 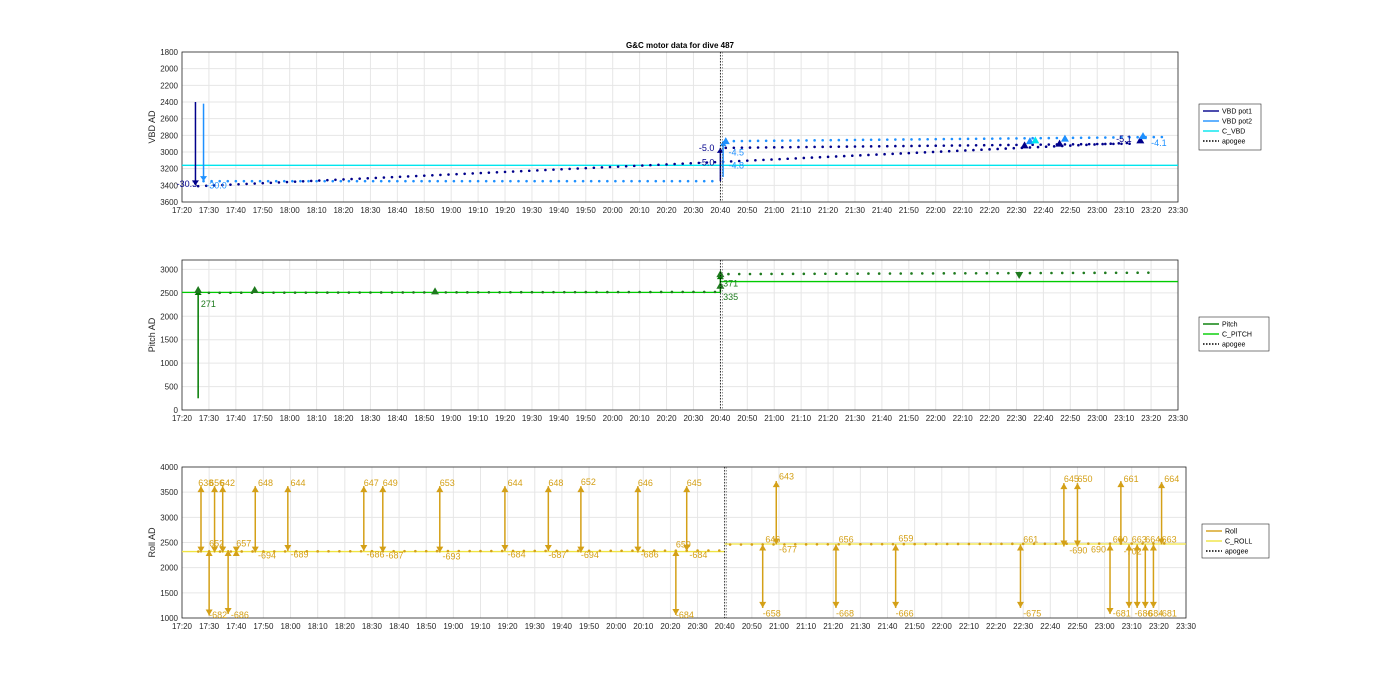 I want to click on x-tick-label: 20:30, so click(x=693, y=210).